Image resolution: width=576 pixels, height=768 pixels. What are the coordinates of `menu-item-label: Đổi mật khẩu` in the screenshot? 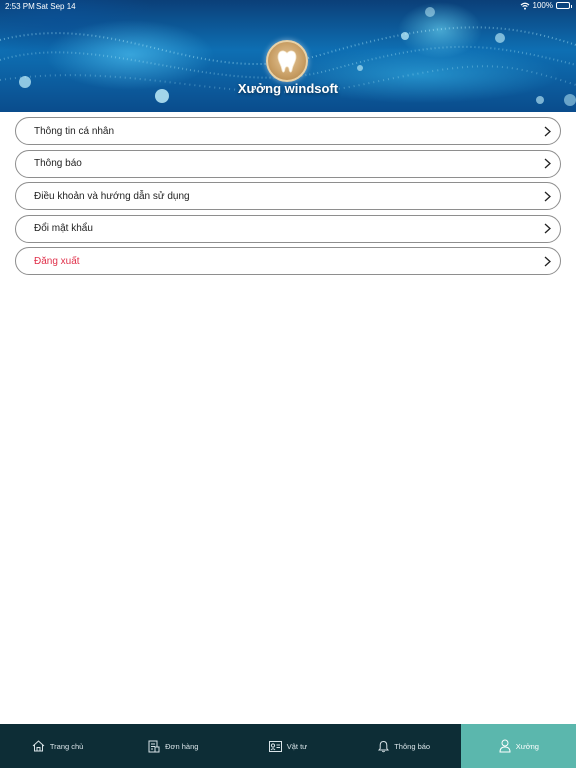 It's located at (63, 228).